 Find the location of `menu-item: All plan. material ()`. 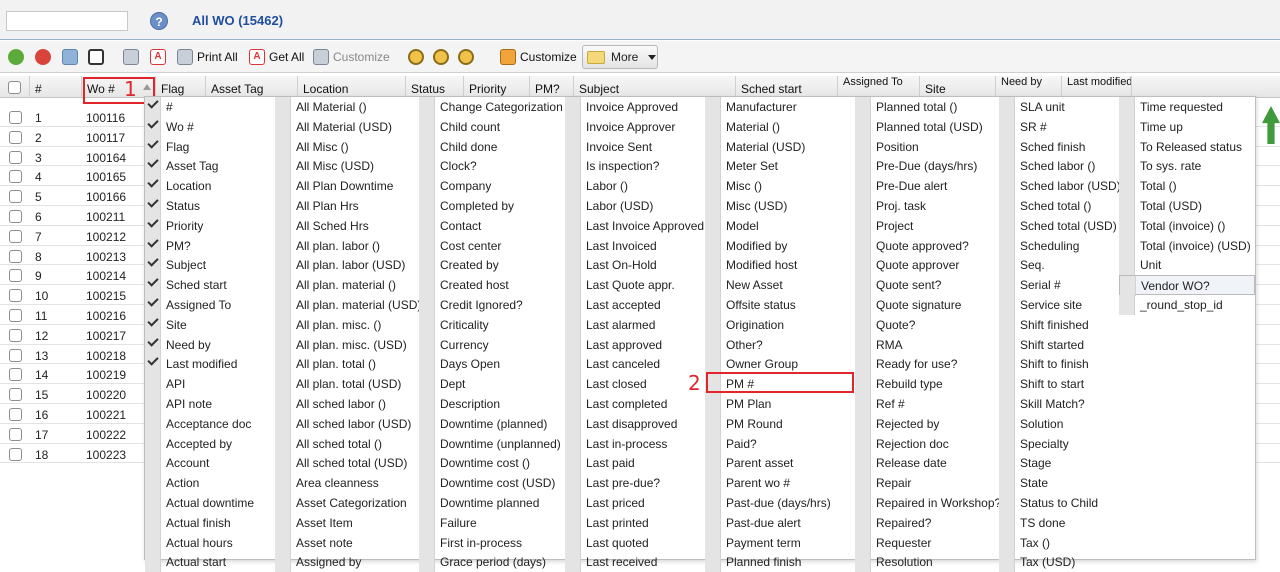

menu-item: All plan. material () is located at coordinates (347, 285).